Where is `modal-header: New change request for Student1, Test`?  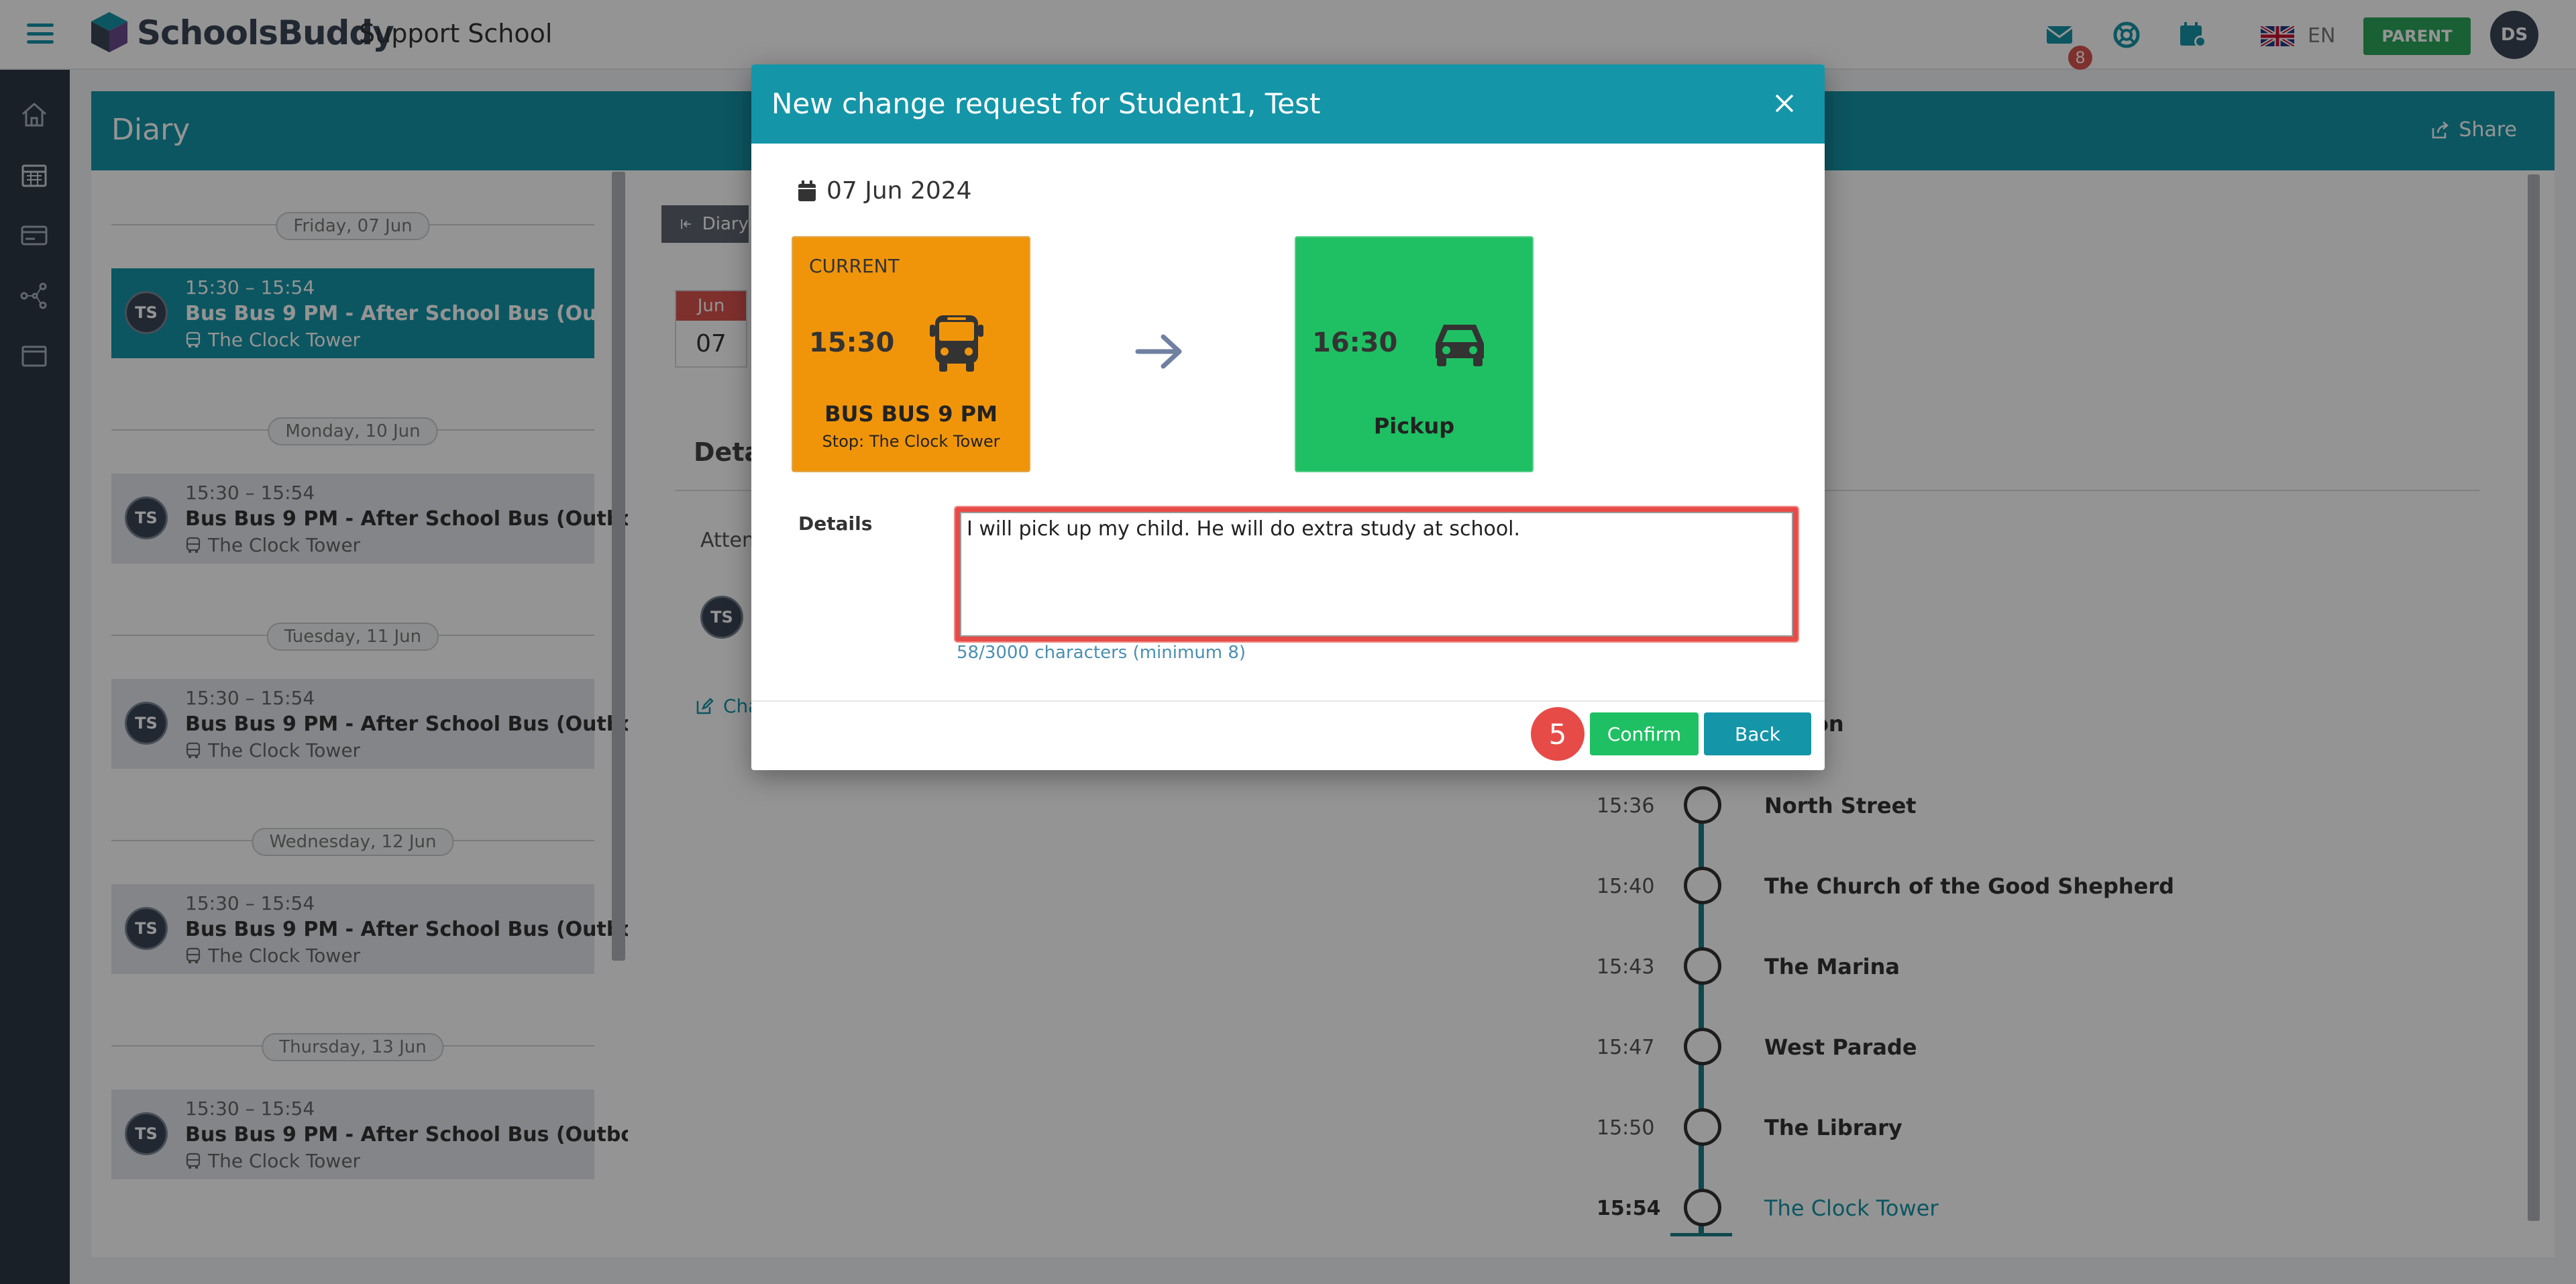
modal-header: New change request for Student1, Test is located at coordinates (1288, 104).